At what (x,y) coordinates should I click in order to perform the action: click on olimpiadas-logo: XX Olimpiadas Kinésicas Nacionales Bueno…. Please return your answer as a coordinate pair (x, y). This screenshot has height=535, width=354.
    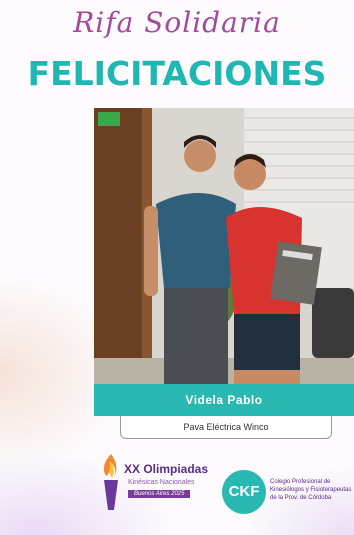
    Looking at the image, I should click on (154, 482).